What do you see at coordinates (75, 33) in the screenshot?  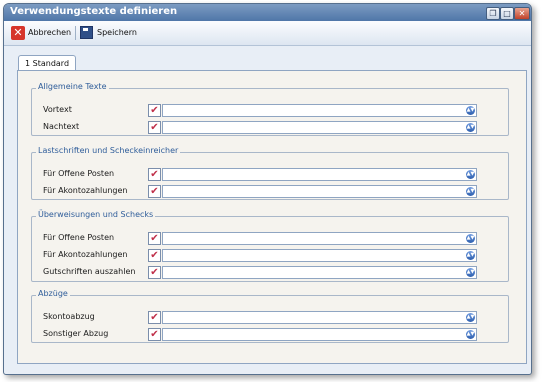 I see `toolbar-separator` at bounding box center [75, 33].